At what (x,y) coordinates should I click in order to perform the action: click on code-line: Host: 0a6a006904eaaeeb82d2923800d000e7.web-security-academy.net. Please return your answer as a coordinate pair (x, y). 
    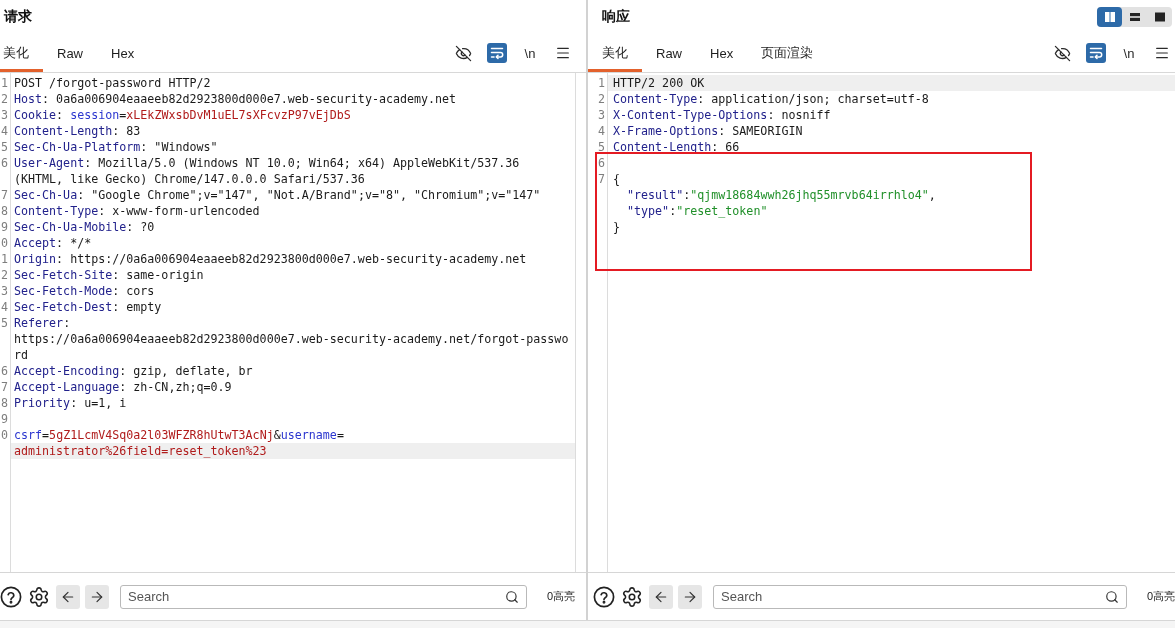
    Looking at the image, I should click on (235, 99).